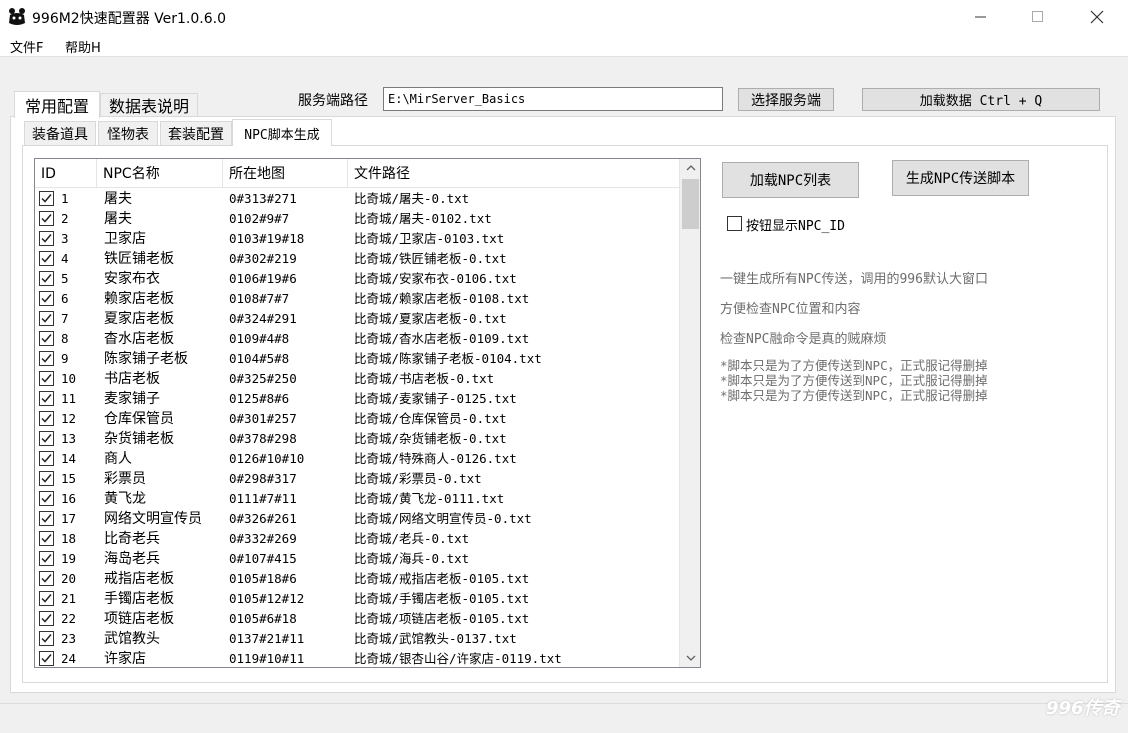 This screenshot has width=1128, height=733. I want to click on cell-map: 0#332#269, so click(263, 538).